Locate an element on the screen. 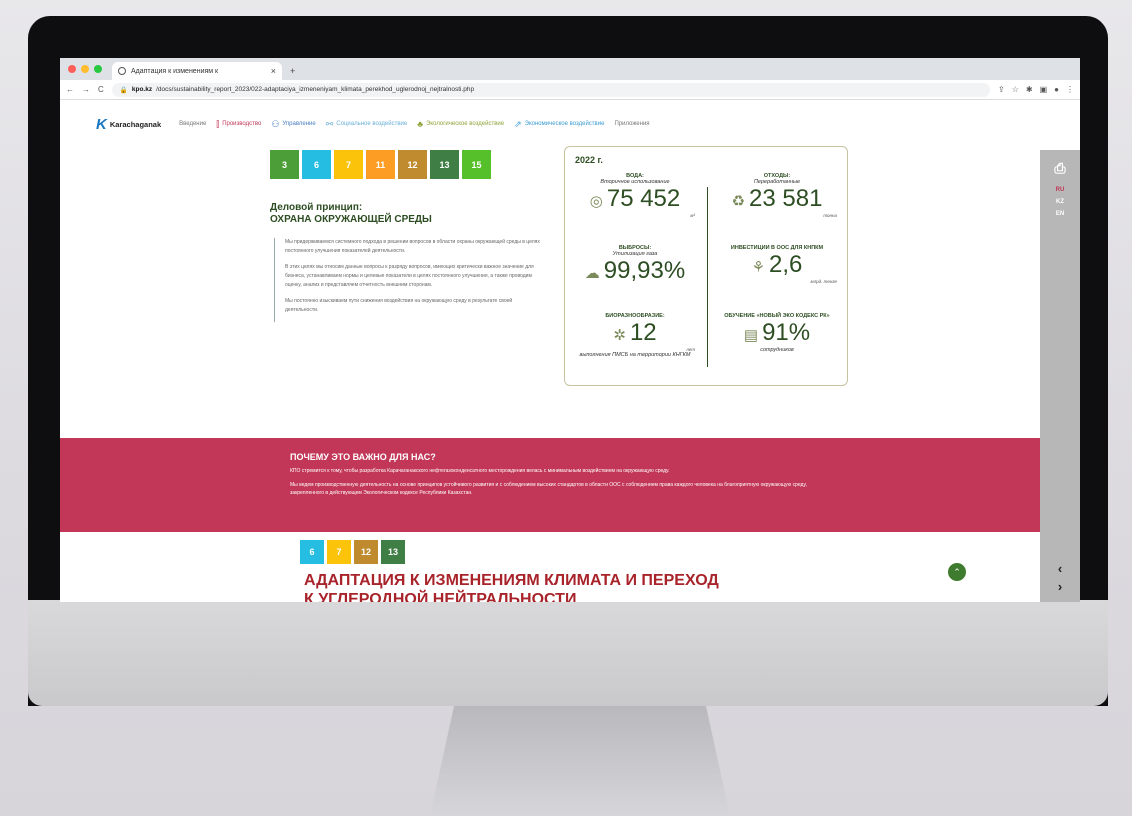 The width and height of the screenshot is (1132, 816). stats-divider is located at coordinates (707, 277).